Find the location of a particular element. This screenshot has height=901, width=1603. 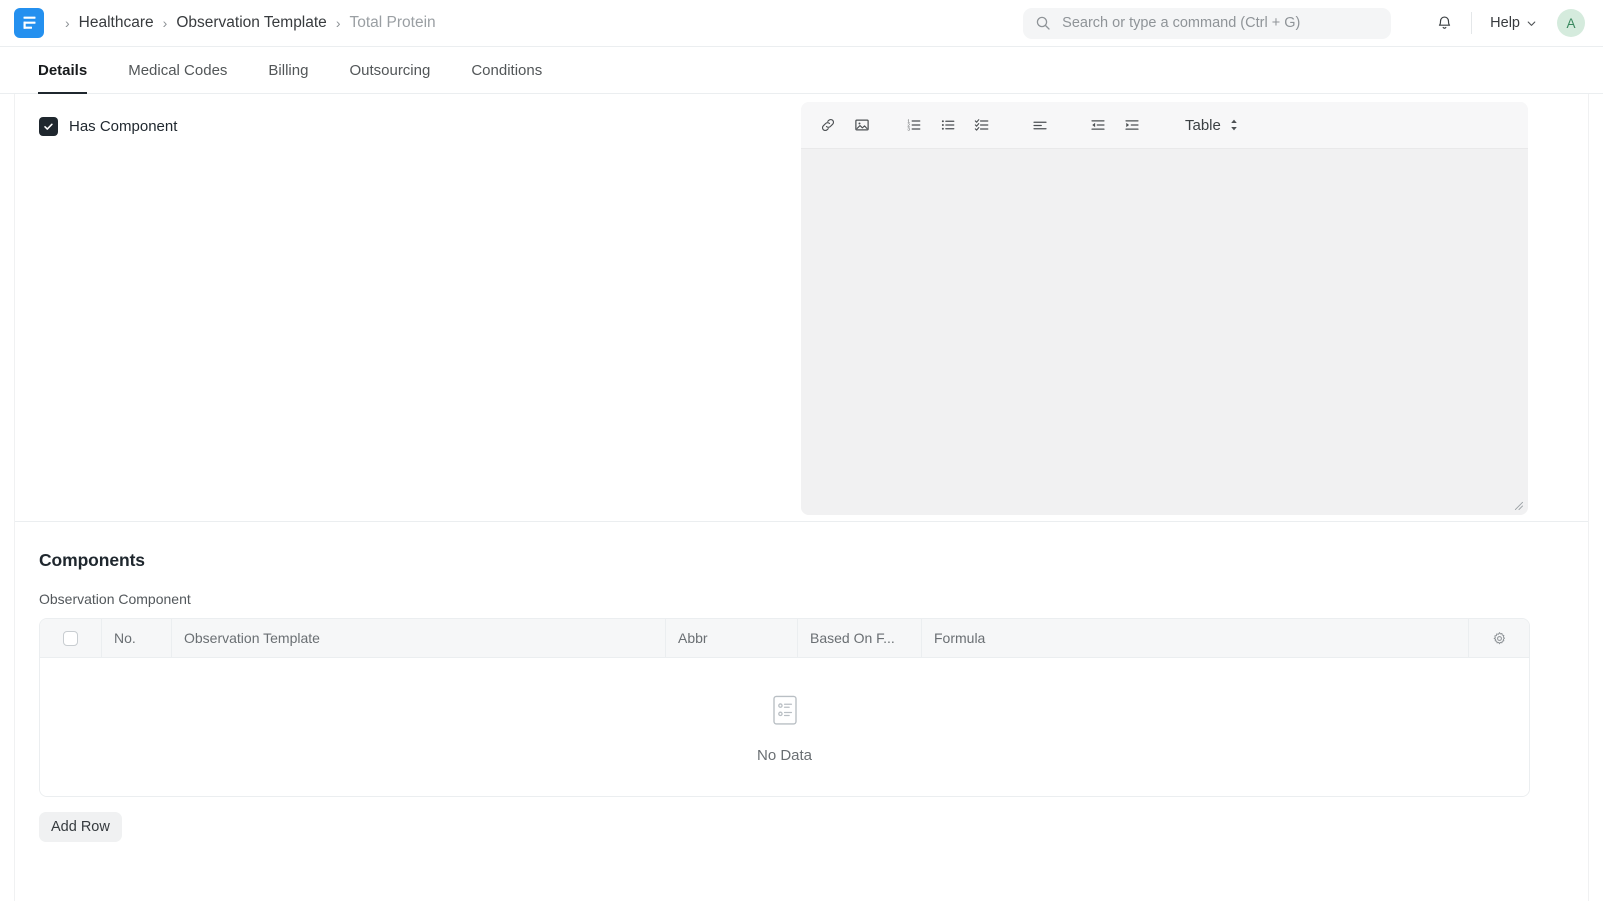

tab-details: Details is located at coordinates (63, 70).